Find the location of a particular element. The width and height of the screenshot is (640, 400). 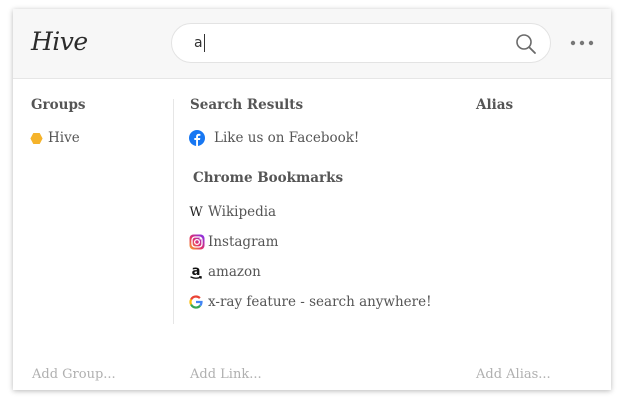

groups-title: Groups is located at coordinates (58, 105).